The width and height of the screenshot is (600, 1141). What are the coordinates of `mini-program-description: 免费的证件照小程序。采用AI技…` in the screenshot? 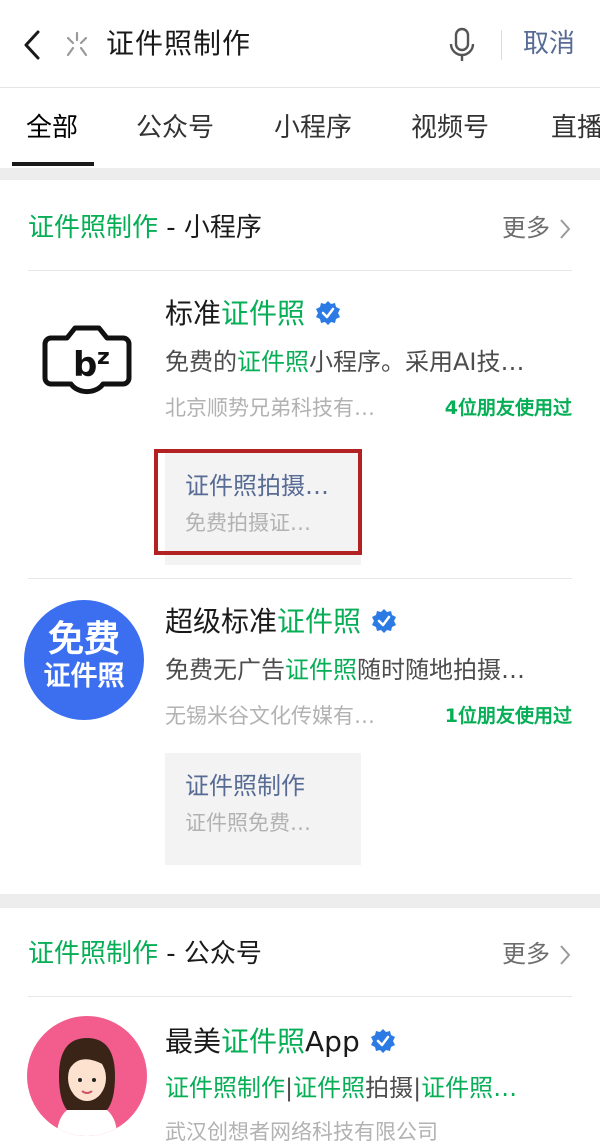 It's located at (345, 362).